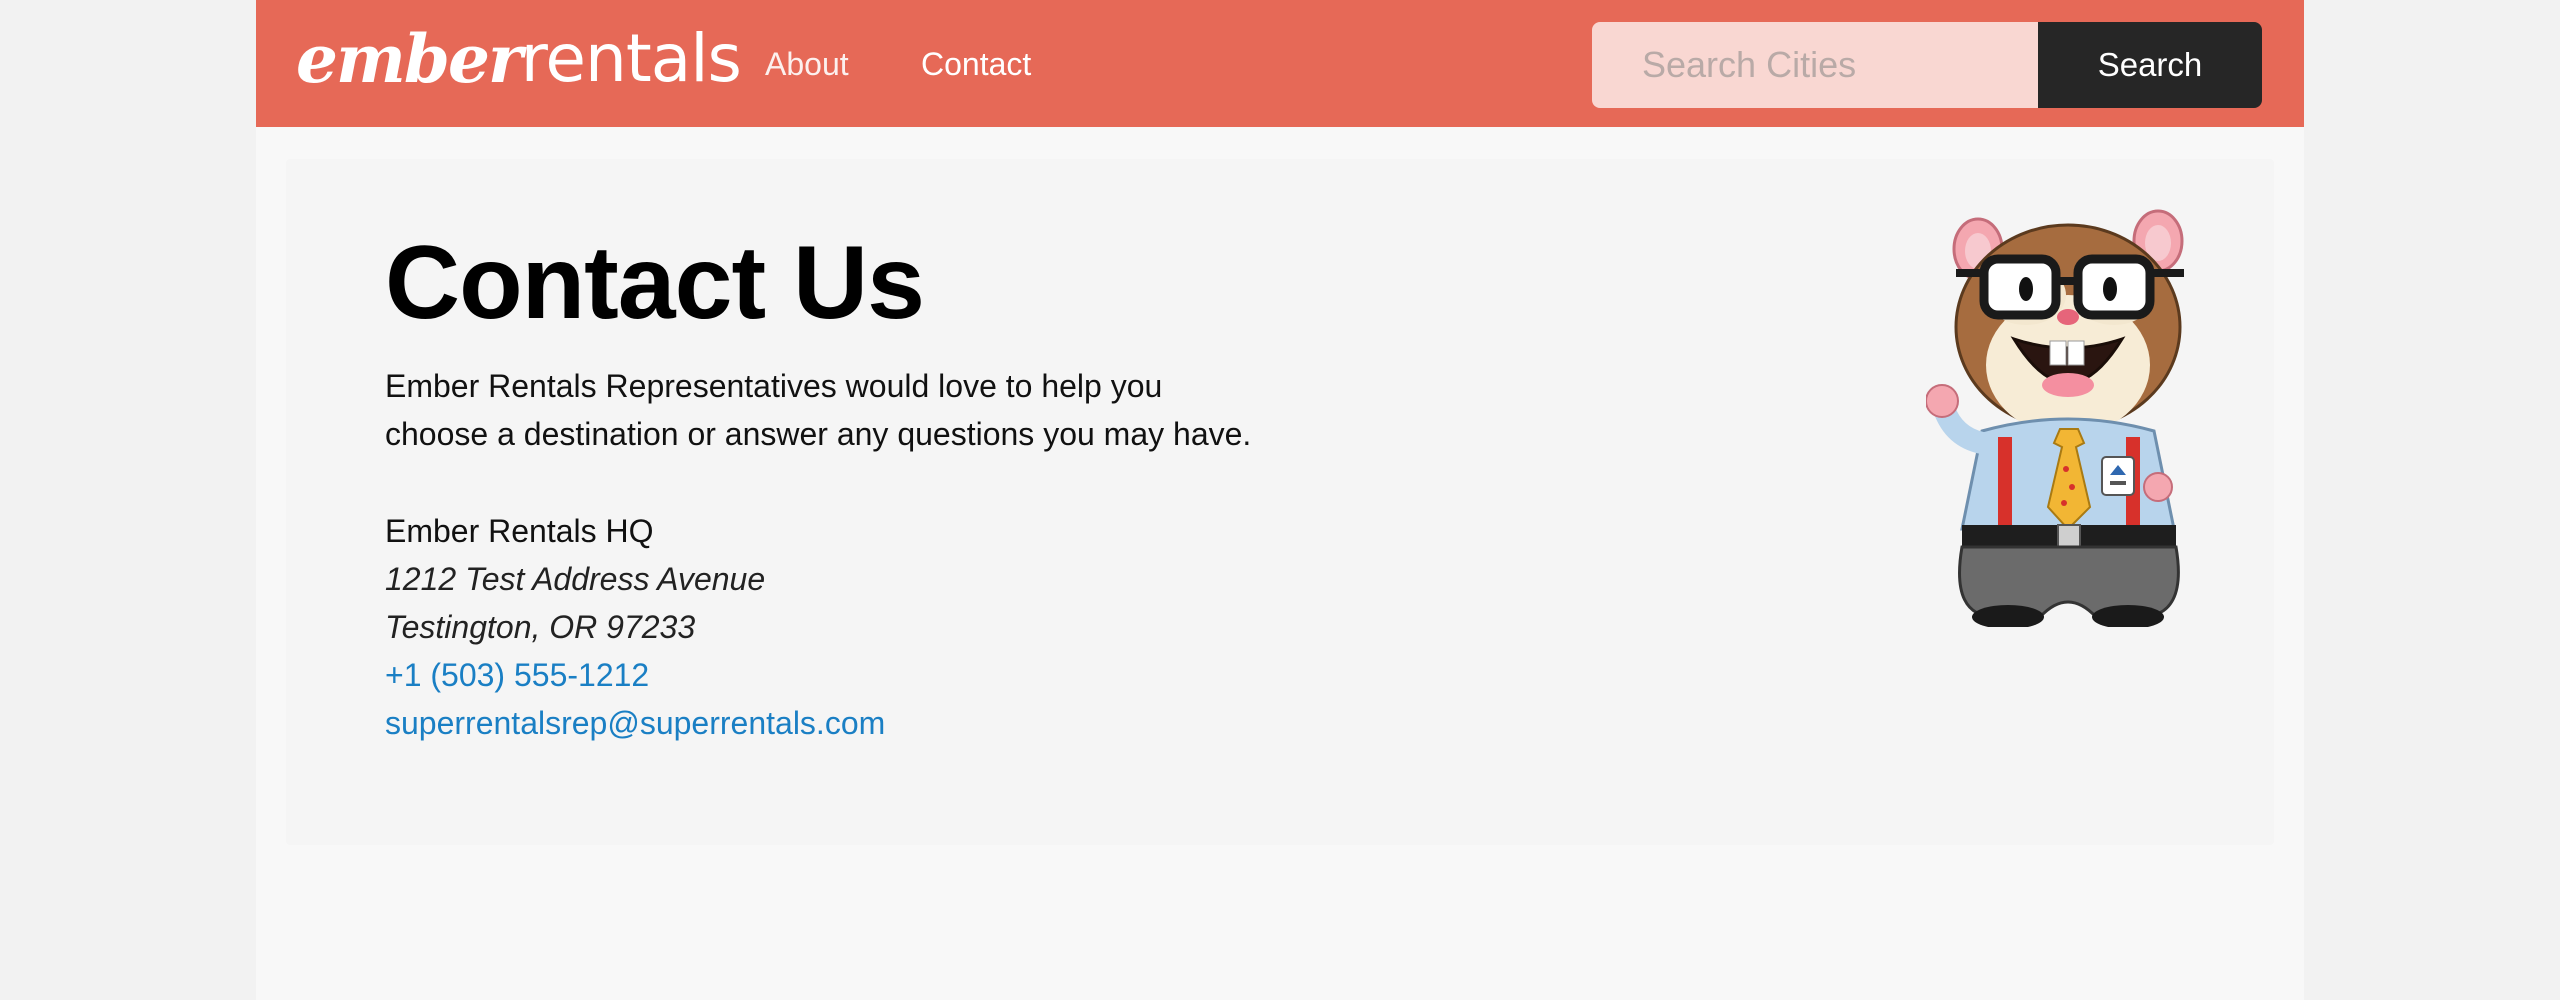  I want to click on phone-link: +1 (503) 555-1212, so click(635, 675).